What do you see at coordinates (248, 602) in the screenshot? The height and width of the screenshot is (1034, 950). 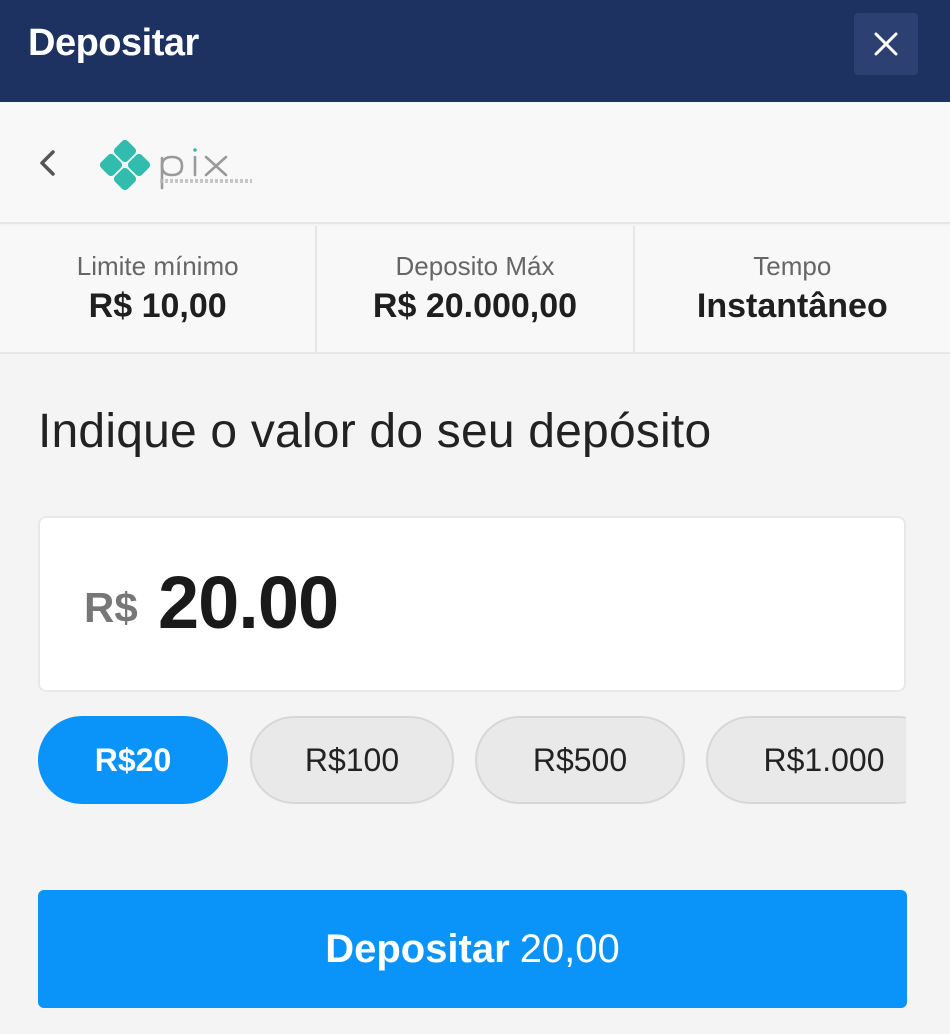 I see `amount-value: 20.00` at bounding box center [248, 602].